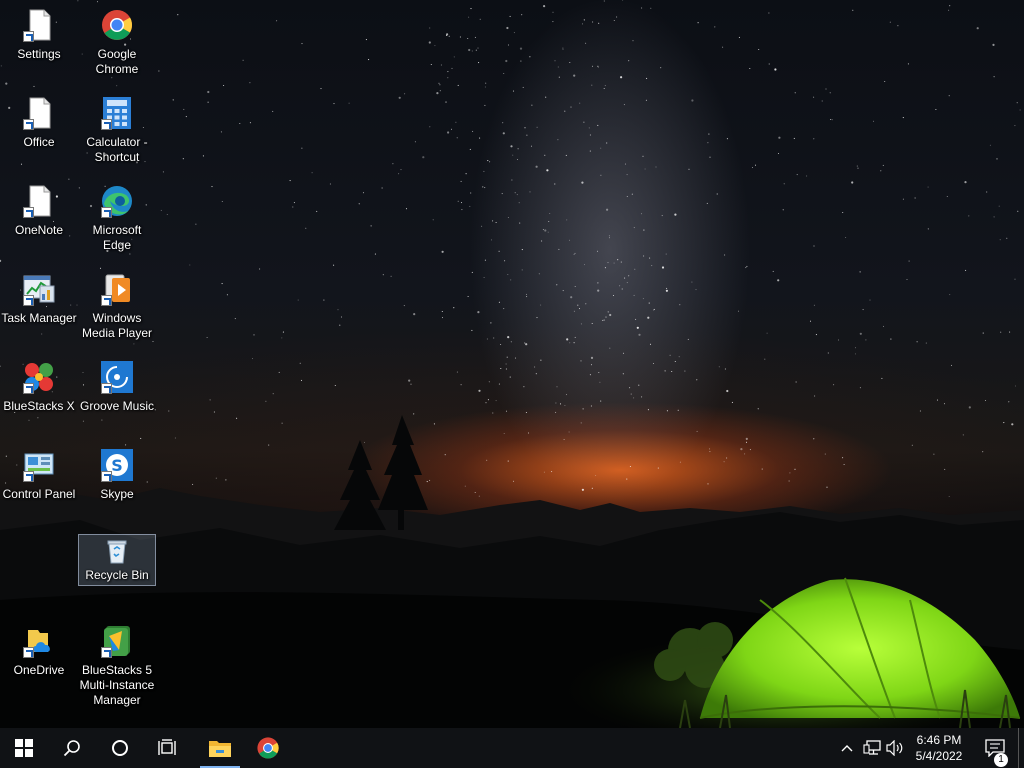 The width and height of the screenshot is (1024, 768). I want to click on volume-button, so click(895, 748).